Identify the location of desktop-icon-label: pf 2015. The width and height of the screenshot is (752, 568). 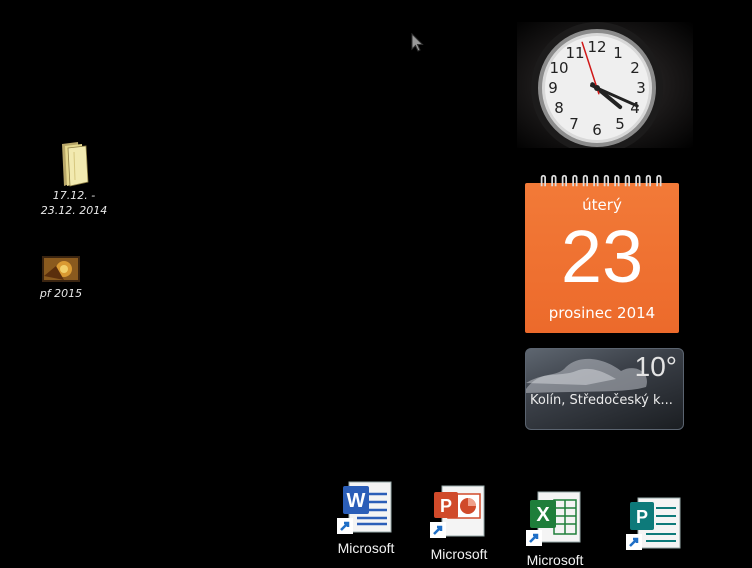
(61, 293).